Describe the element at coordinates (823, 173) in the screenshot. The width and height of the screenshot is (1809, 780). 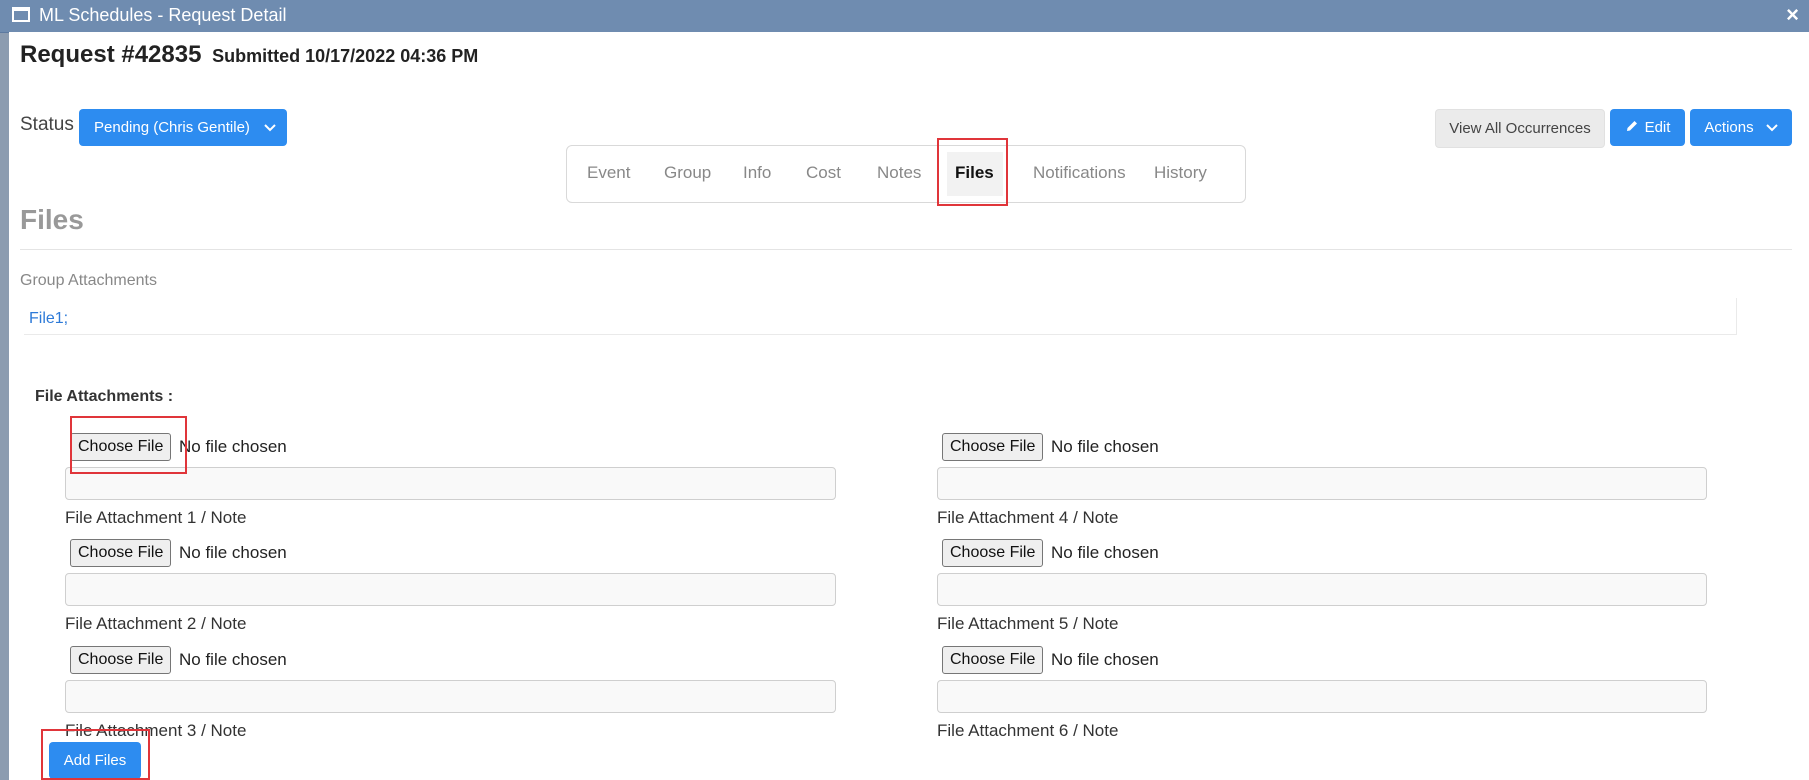
I see `tab-cost: Cost` at that location.